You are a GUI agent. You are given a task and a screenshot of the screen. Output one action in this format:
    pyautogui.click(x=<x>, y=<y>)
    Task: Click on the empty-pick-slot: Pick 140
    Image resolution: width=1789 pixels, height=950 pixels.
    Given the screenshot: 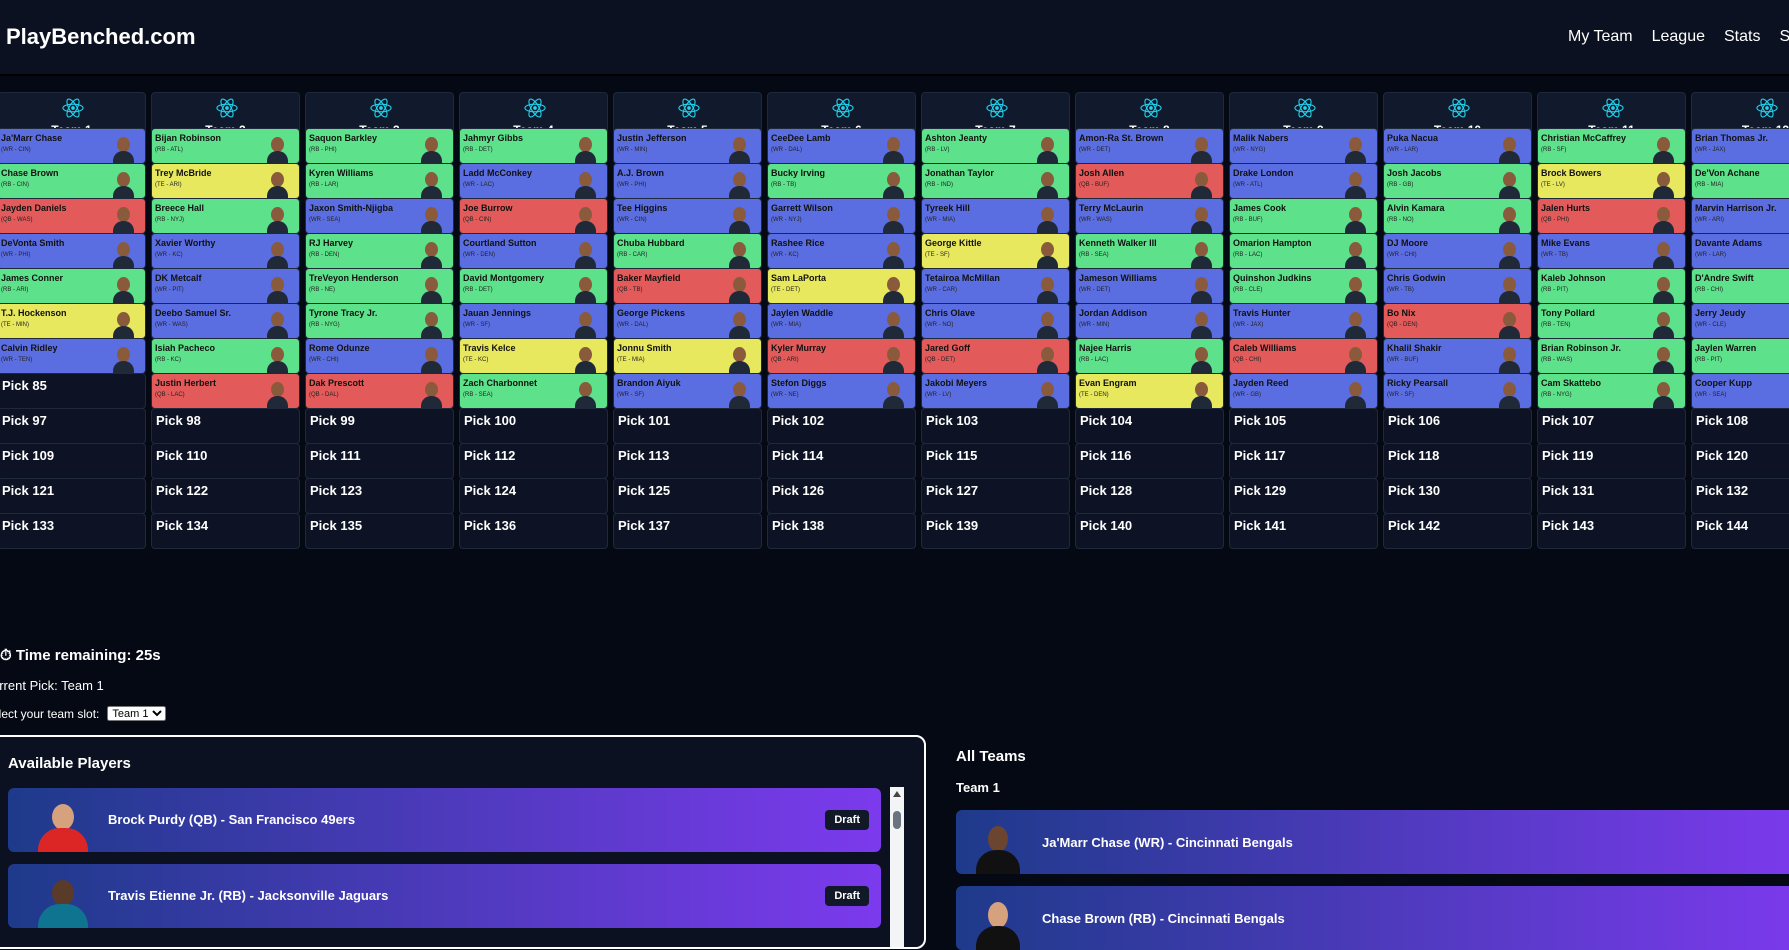 What is the action you would take?
    pyautogui.click(x=1149, y=531)
    